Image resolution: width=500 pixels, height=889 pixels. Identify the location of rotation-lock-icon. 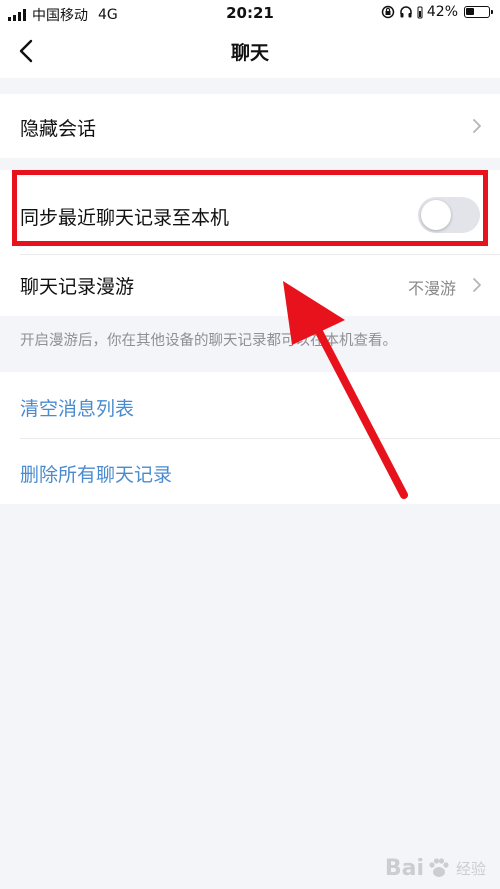
(388, 12).